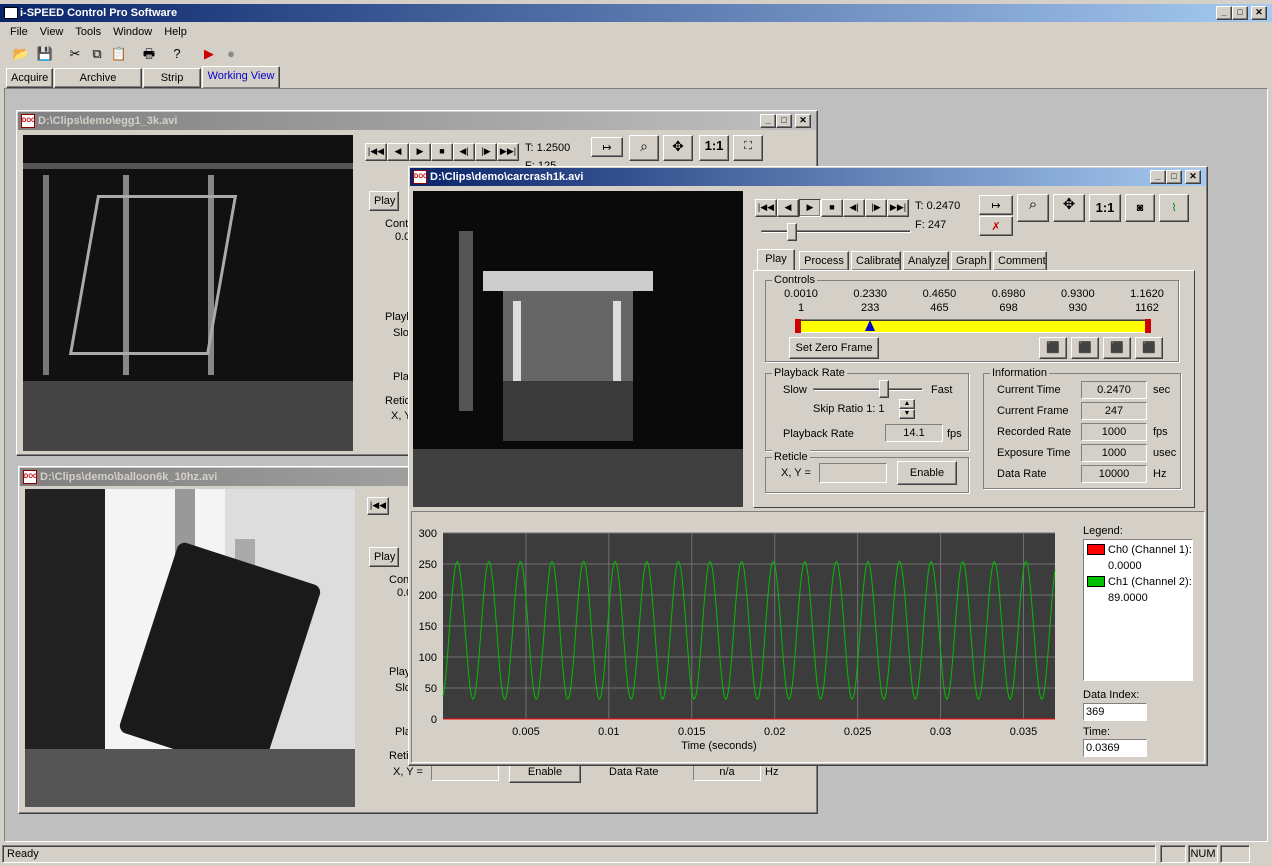  What do you see at coordinates (795, 390) in the screenshot?
I see `car-slow-label: Slow` at bounding box center [795, 390].